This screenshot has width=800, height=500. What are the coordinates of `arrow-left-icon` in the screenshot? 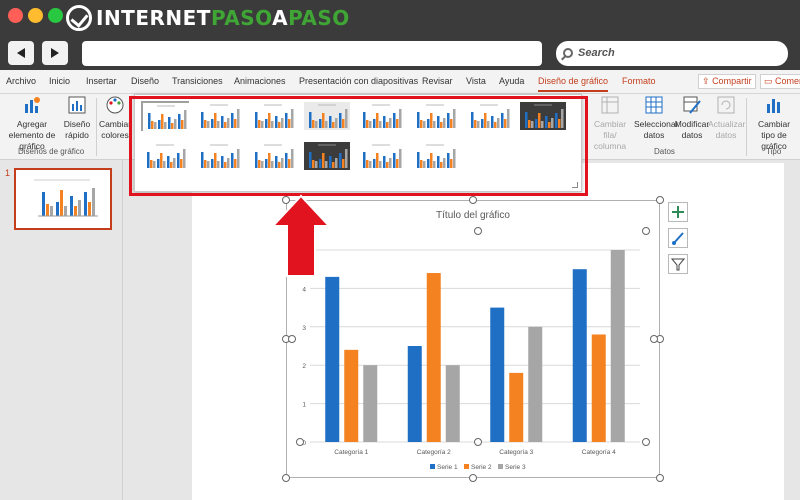 It's located at (21, 53).